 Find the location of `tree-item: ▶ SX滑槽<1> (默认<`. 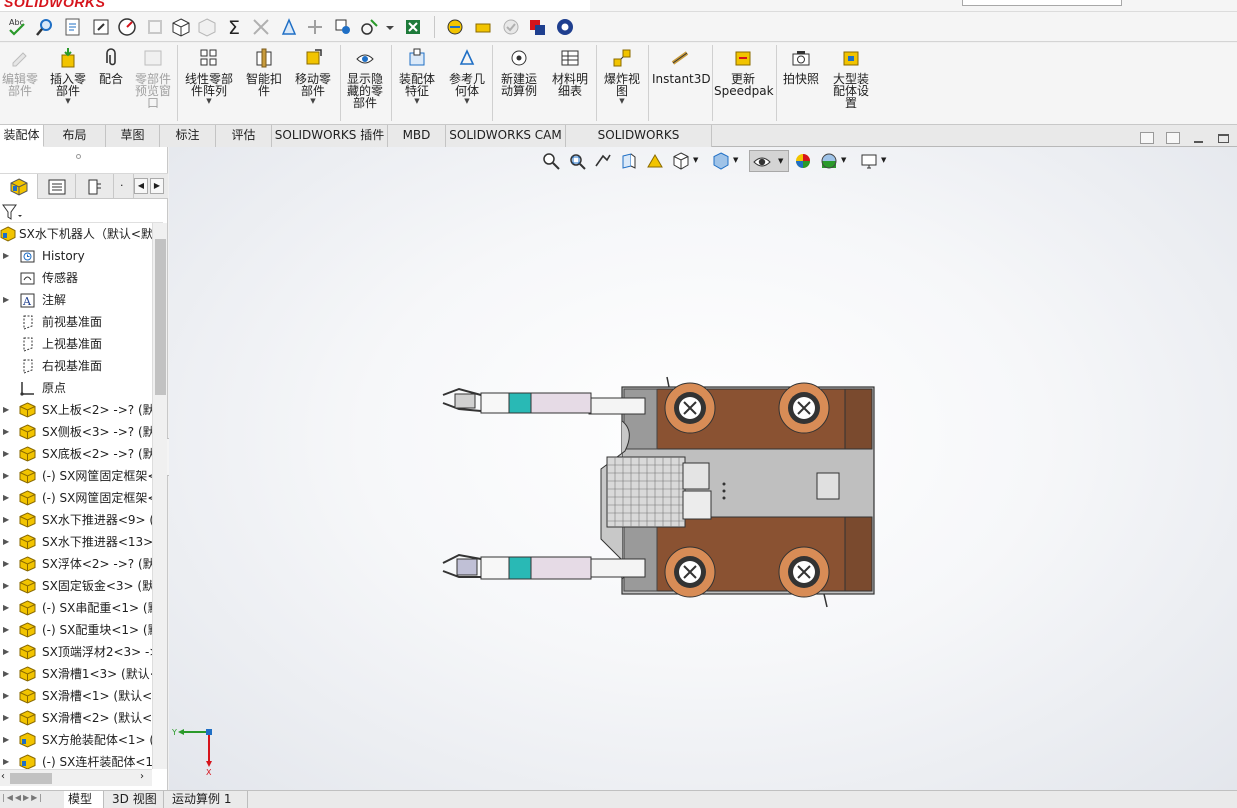

tree-item: ▶ SX滑槽<1> (默认< is located at coordinates (76, 696).